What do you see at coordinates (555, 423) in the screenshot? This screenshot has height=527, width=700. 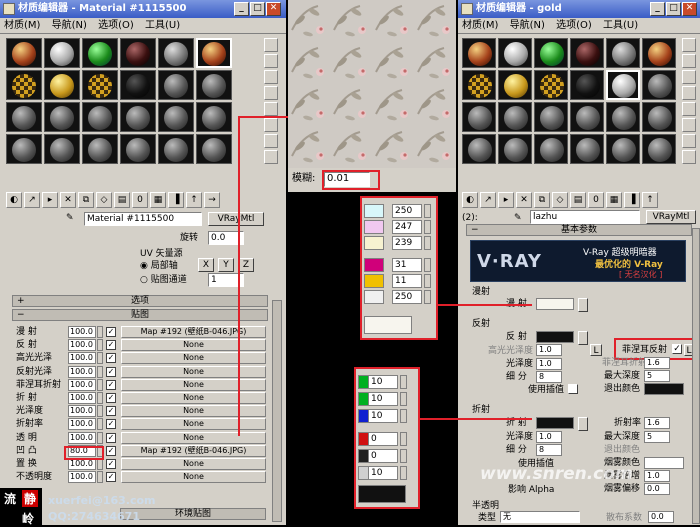 I see `refract-color-swatch` at bounding box center [555, 423].